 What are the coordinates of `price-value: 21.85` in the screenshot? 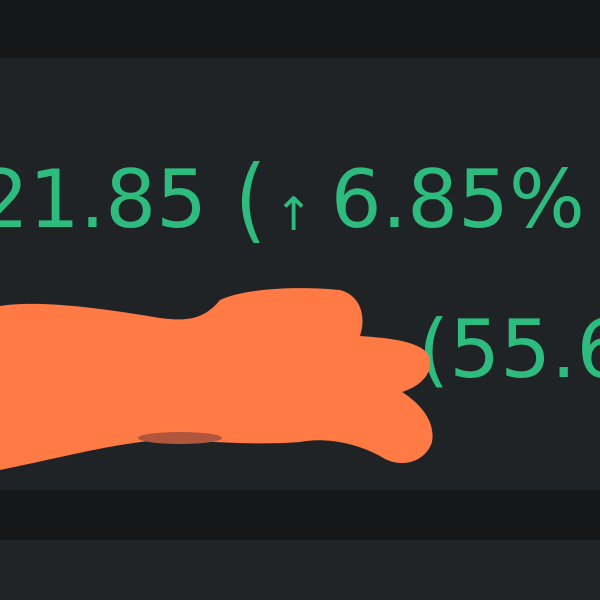 It's located at (104, 199).